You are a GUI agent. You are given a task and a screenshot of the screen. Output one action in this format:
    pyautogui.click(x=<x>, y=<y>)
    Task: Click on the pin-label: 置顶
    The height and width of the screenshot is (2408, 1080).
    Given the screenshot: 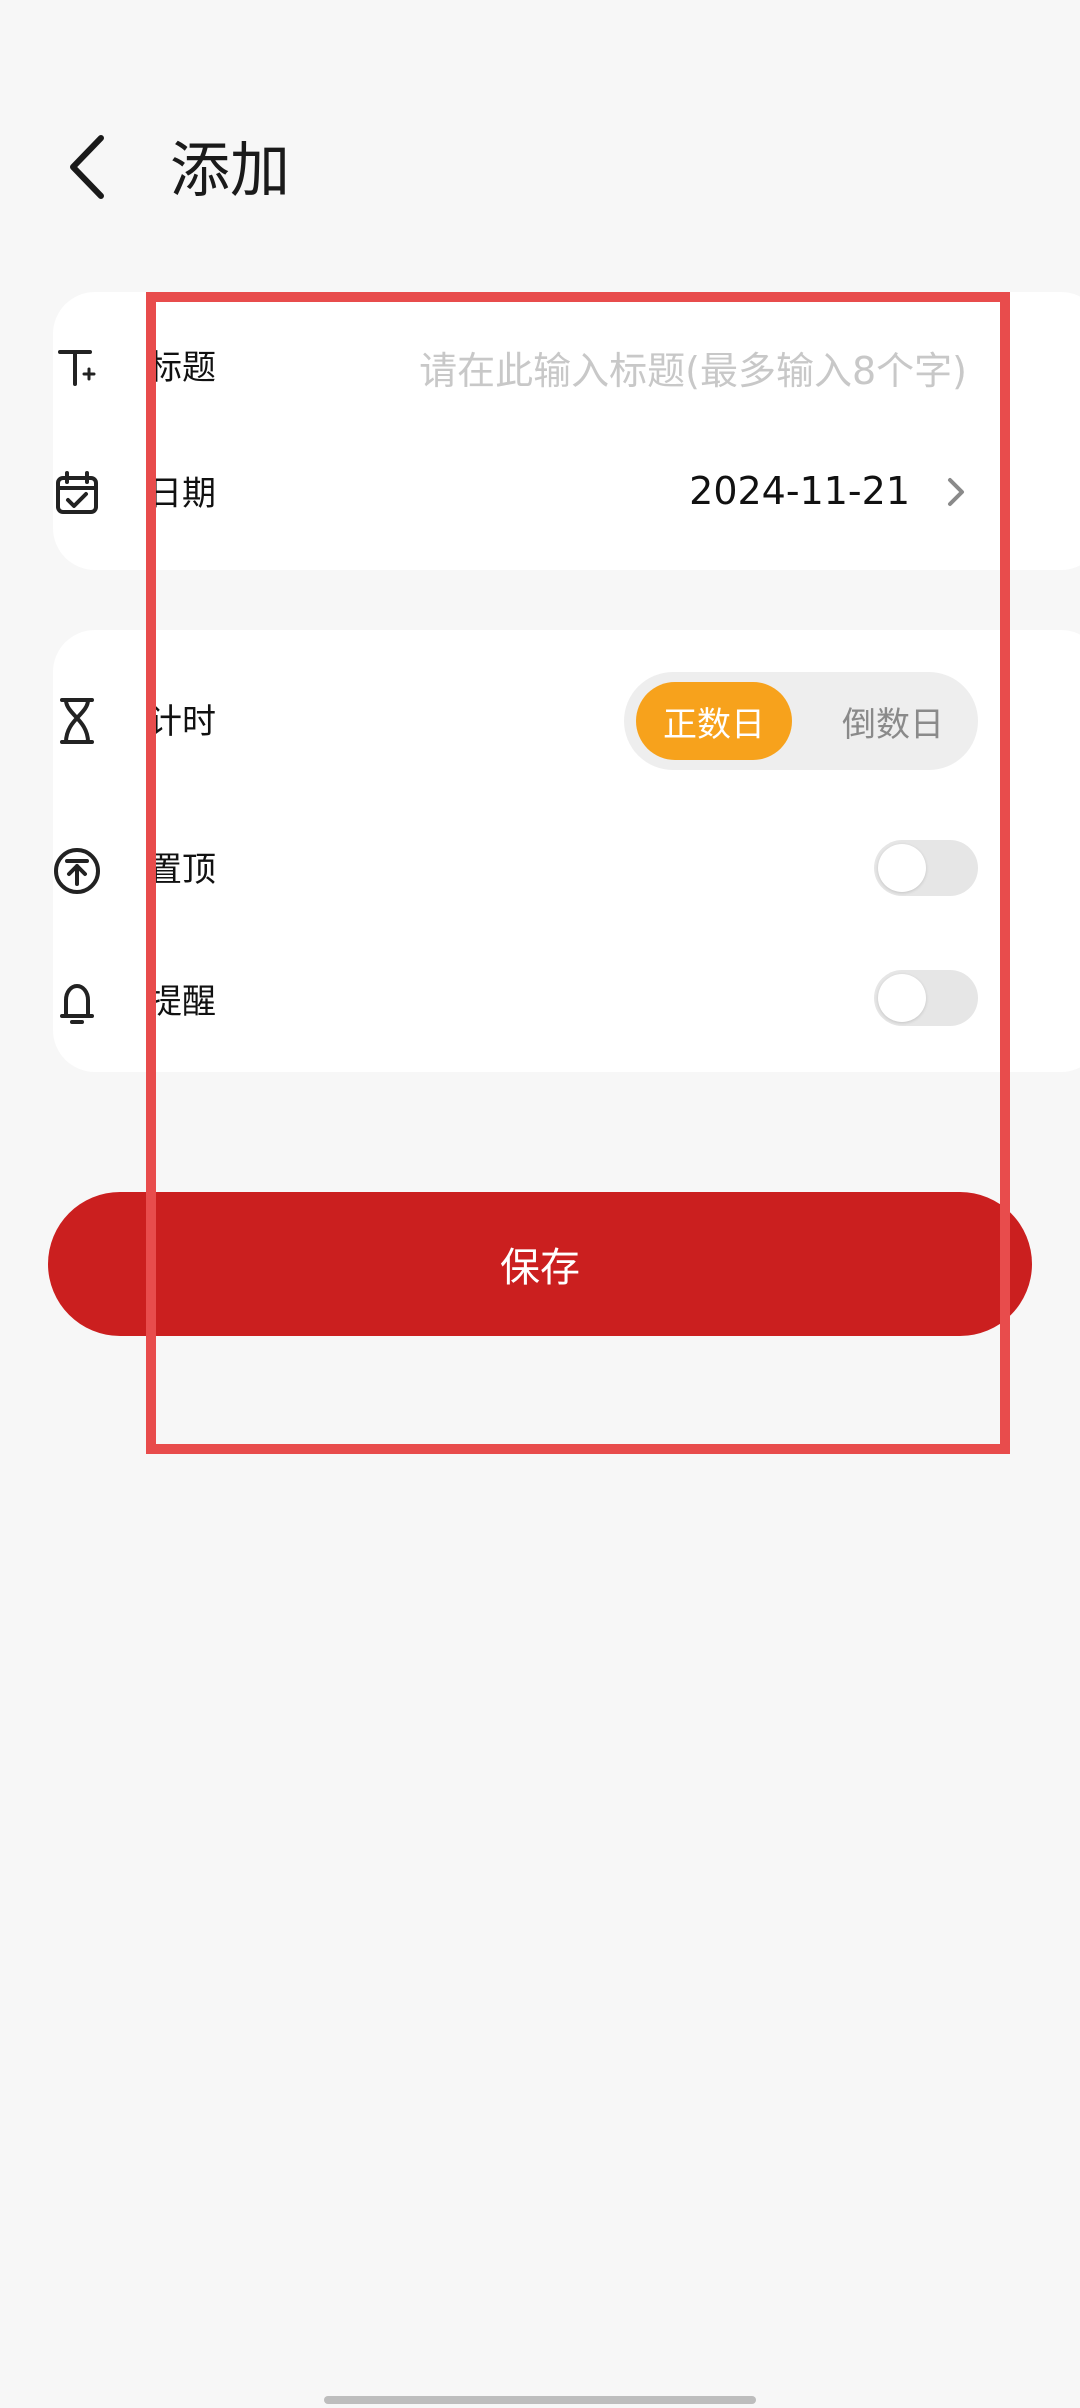 What is the action you would take?
    pyautogui.click(x=182, y=870)
    